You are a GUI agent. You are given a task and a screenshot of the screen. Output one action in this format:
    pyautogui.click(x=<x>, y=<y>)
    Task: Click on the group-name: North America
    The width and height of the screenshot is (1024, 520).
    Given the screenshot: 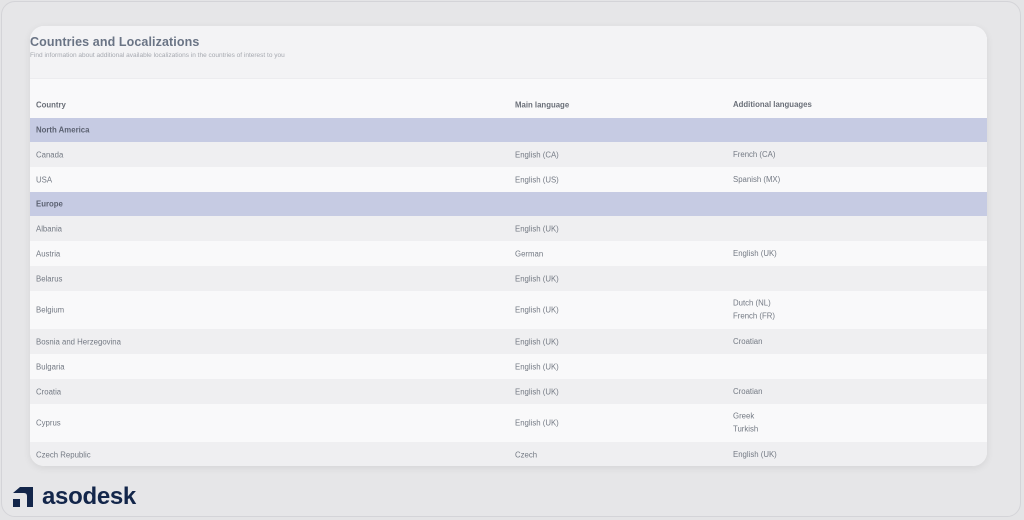 What is the action you would take?
    pyautogui.click(x=63, y=130)
    